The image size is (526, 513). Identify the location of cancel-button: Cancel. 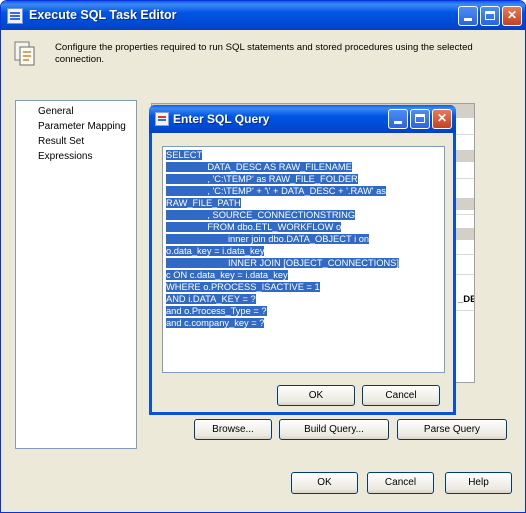
(400, 483).